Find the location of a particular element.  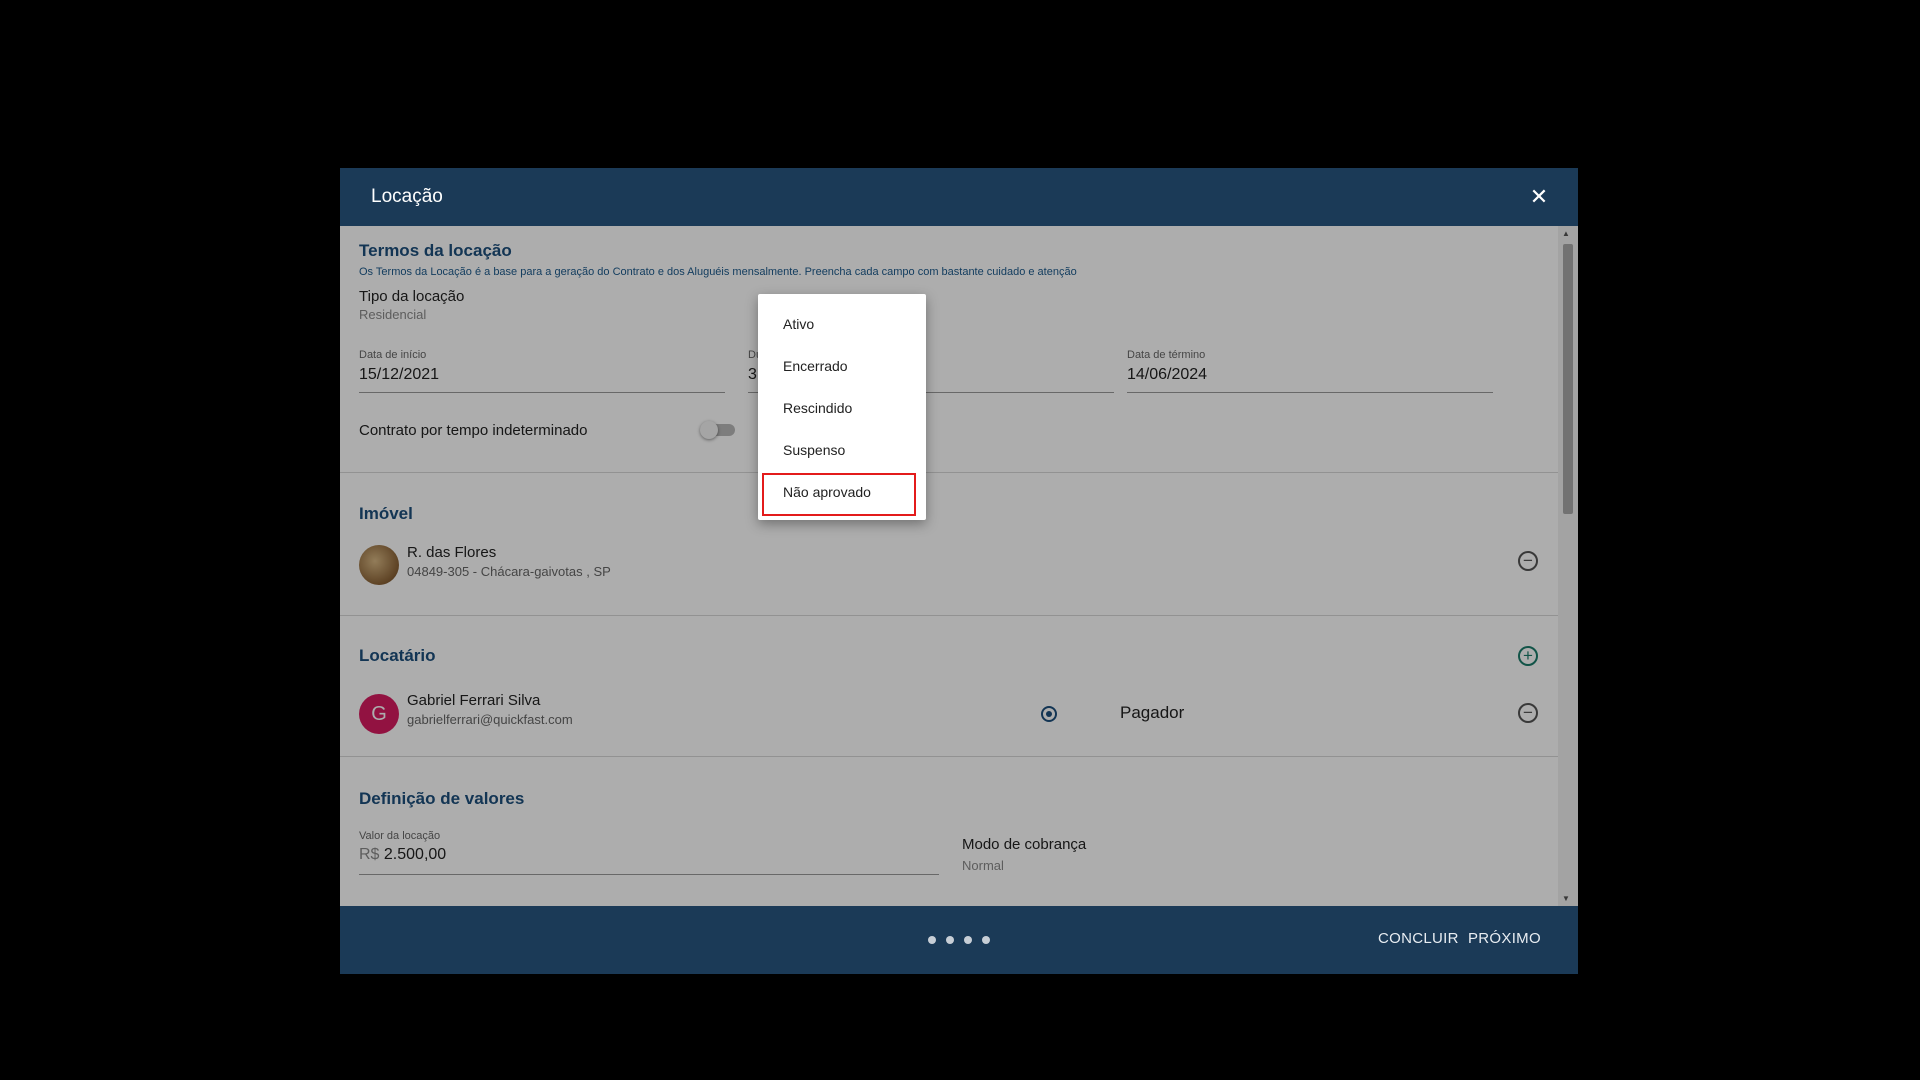

menu-item-encerrado: Encerrado is located at coordinates (842, 366).